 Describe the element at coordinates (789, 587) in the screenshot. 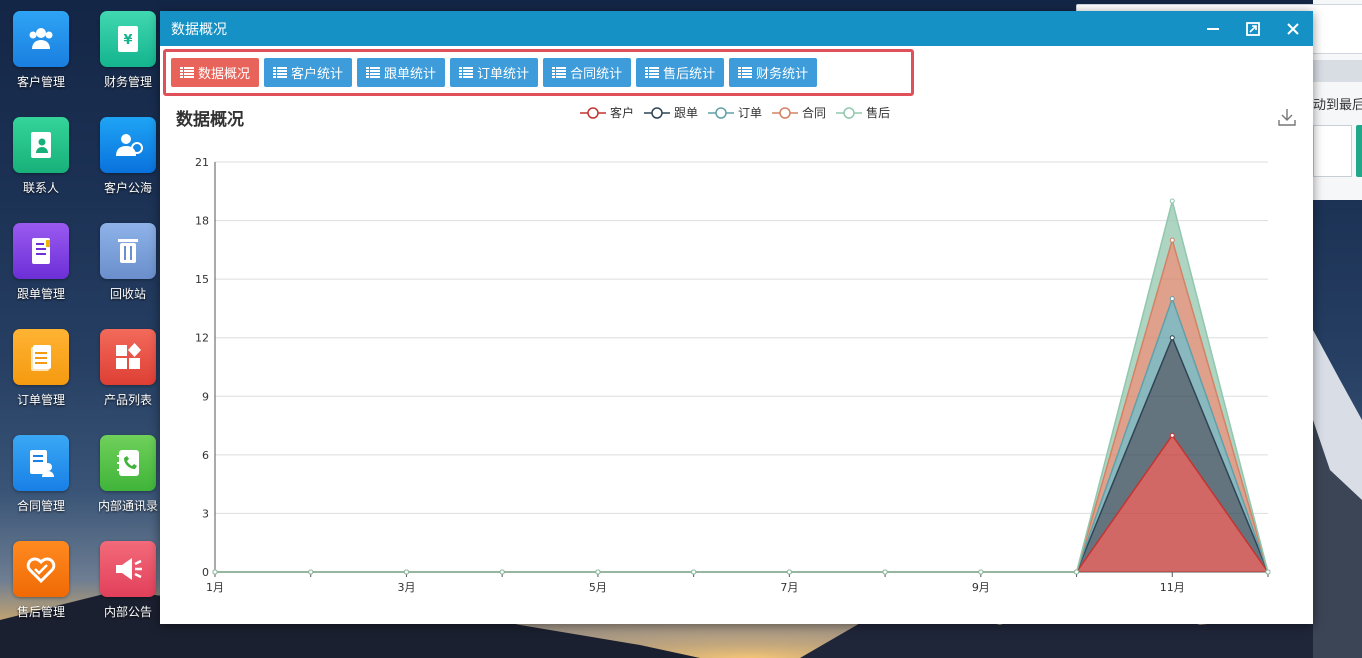

I see `x-tick-label: 7月` at that location.